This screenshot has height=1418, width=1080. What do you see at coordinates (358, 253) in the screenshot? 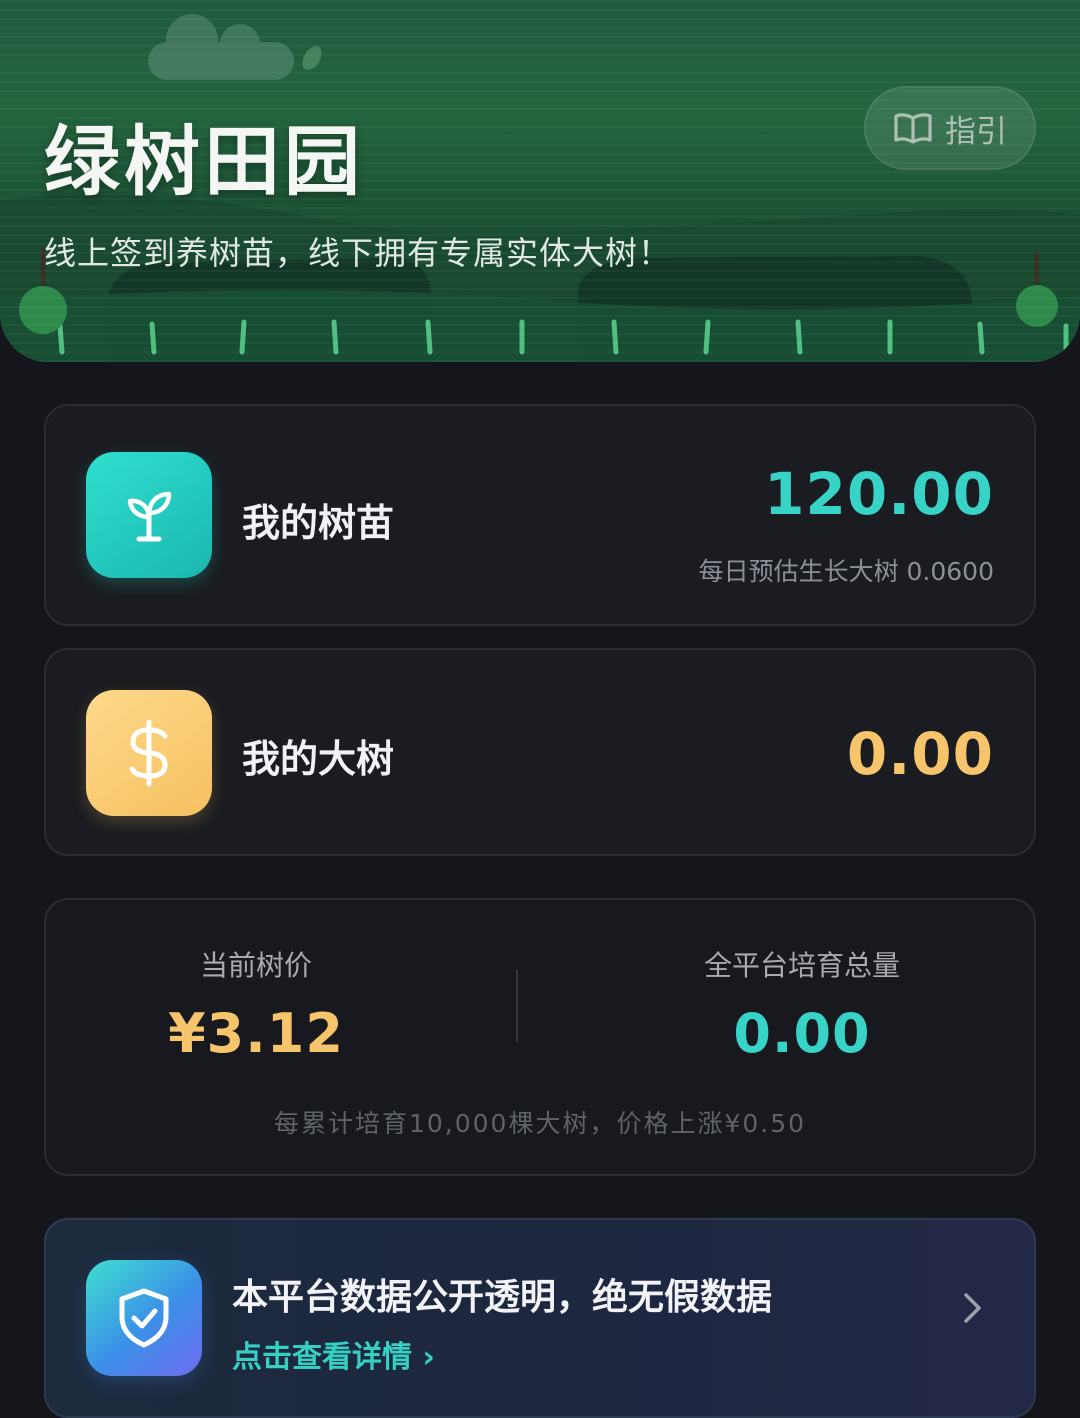
I see `app-subtitle: 线上签到养树苗，线下拥有专属实体大树！` at bounding box center [358, 253].